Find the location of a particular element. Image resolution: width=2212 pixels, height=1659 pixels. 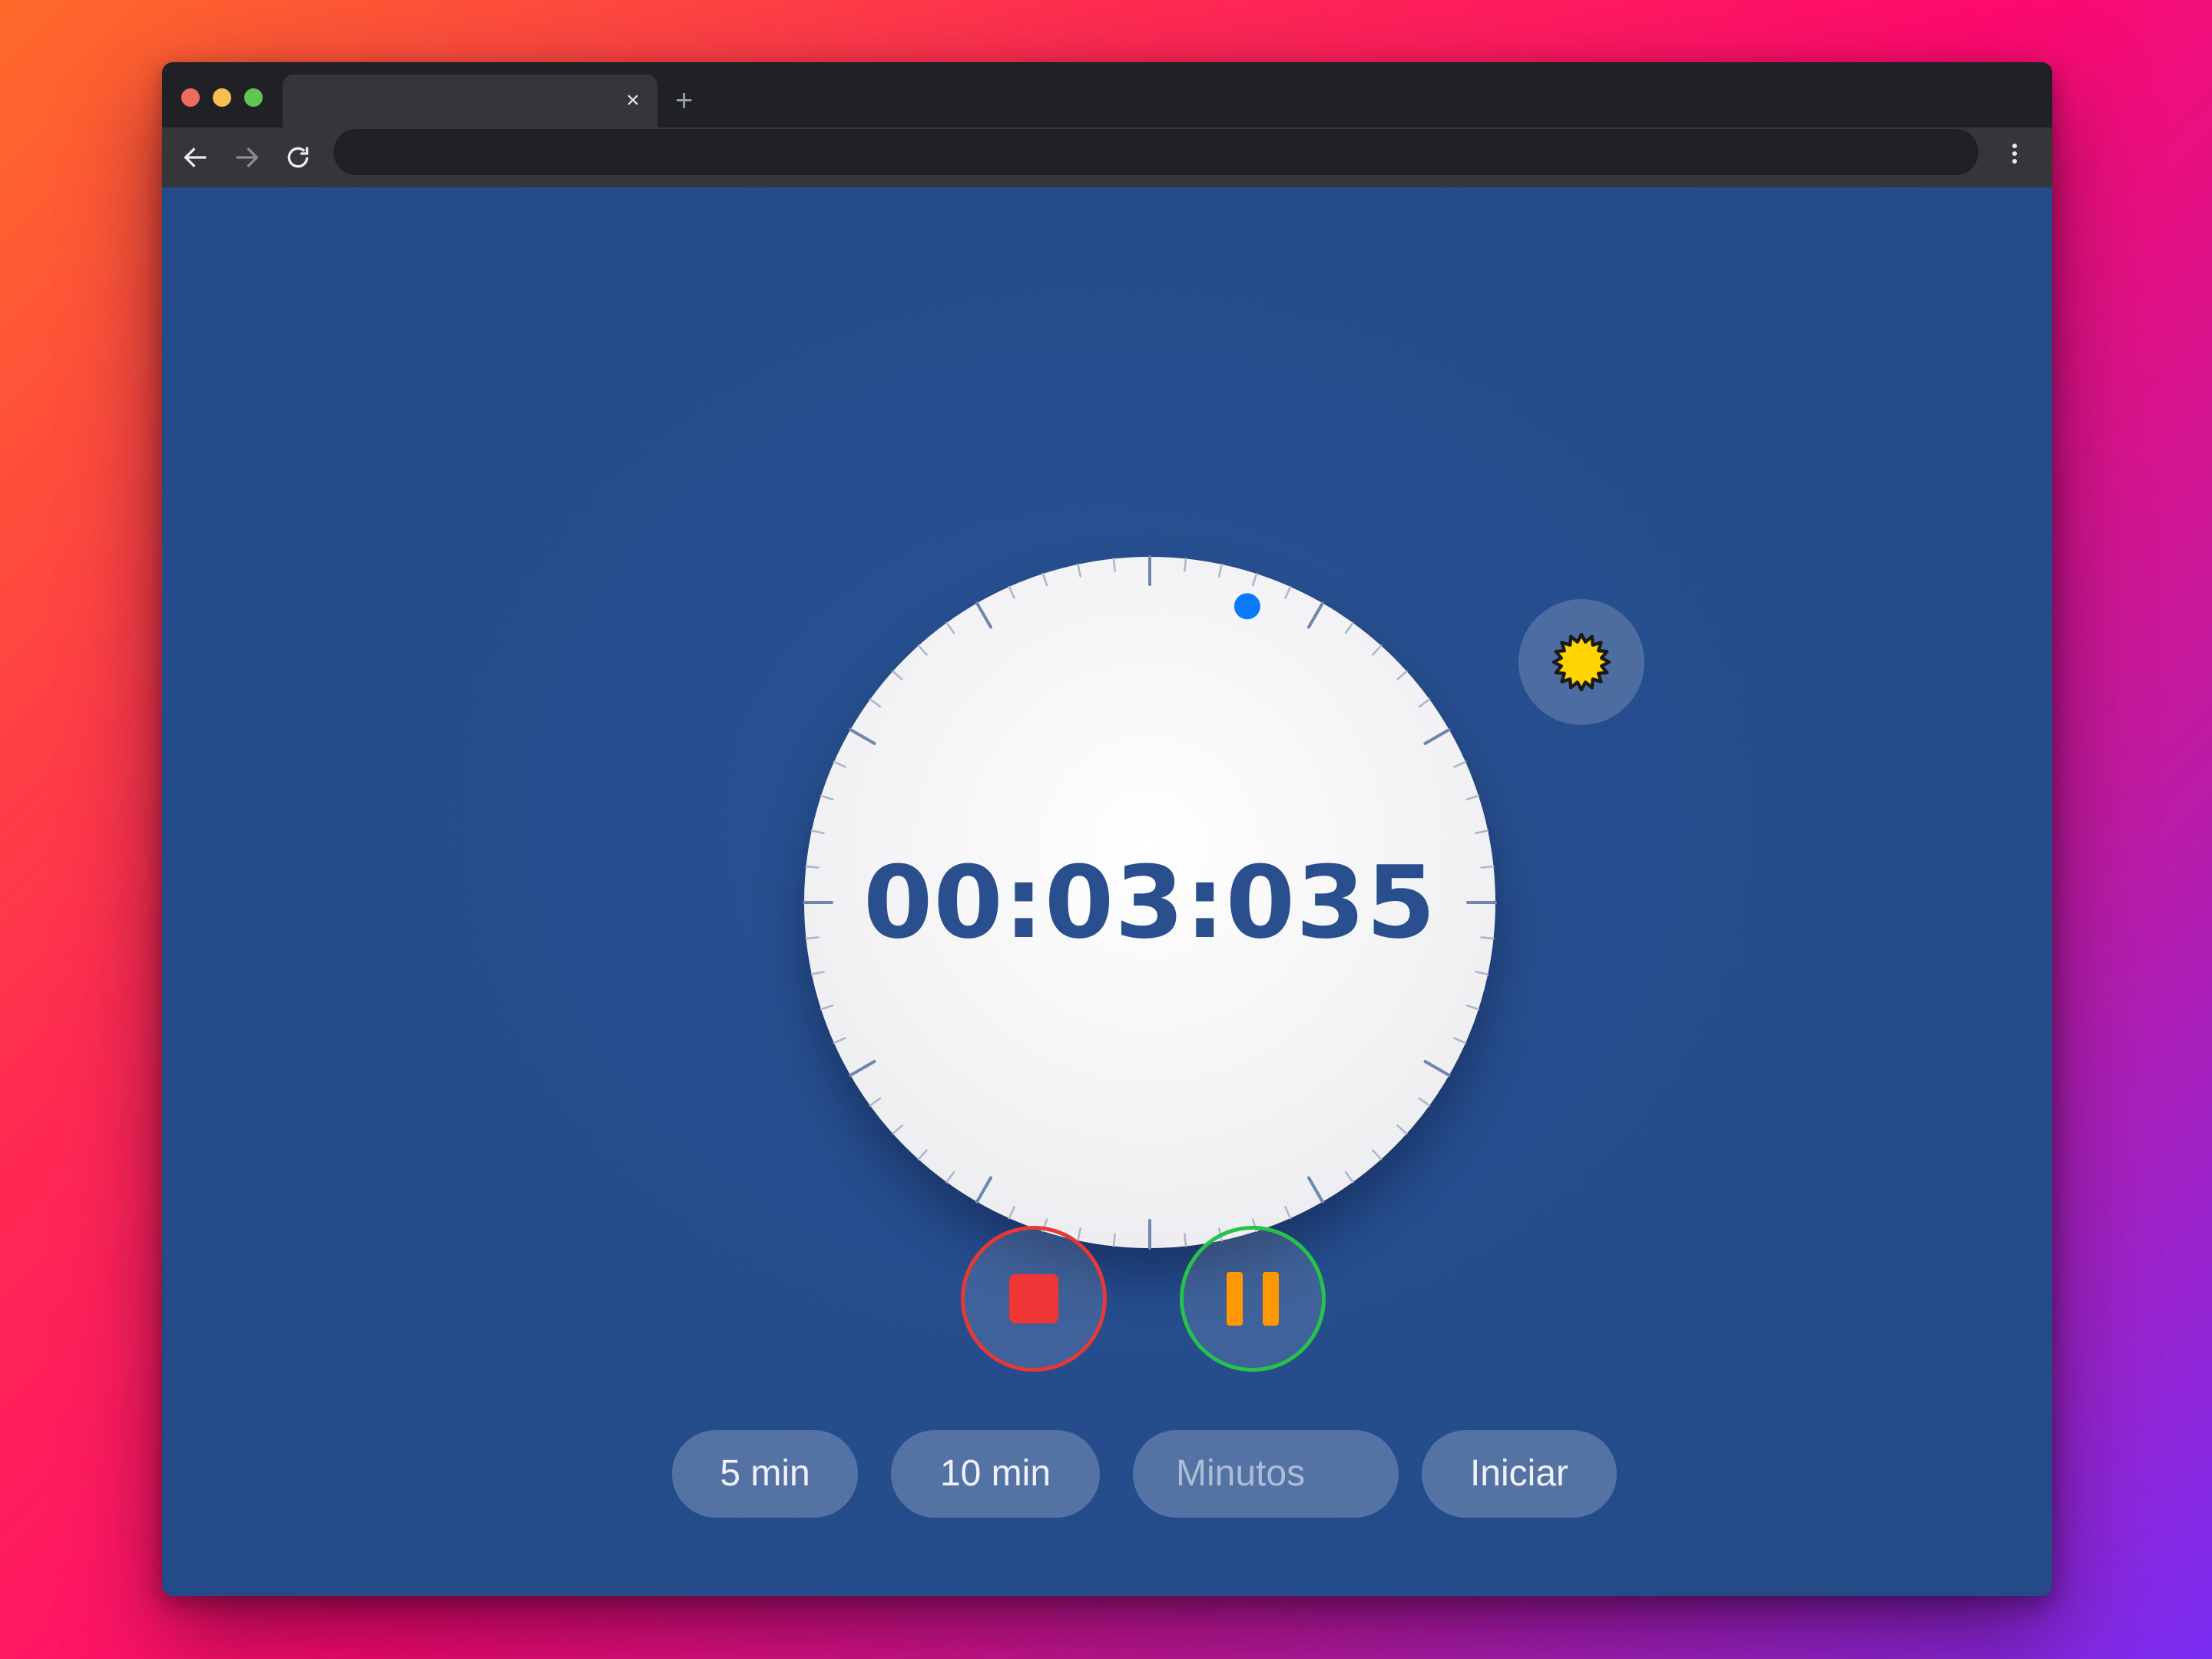

pause-icon is located at coordinates (1235, 1299).